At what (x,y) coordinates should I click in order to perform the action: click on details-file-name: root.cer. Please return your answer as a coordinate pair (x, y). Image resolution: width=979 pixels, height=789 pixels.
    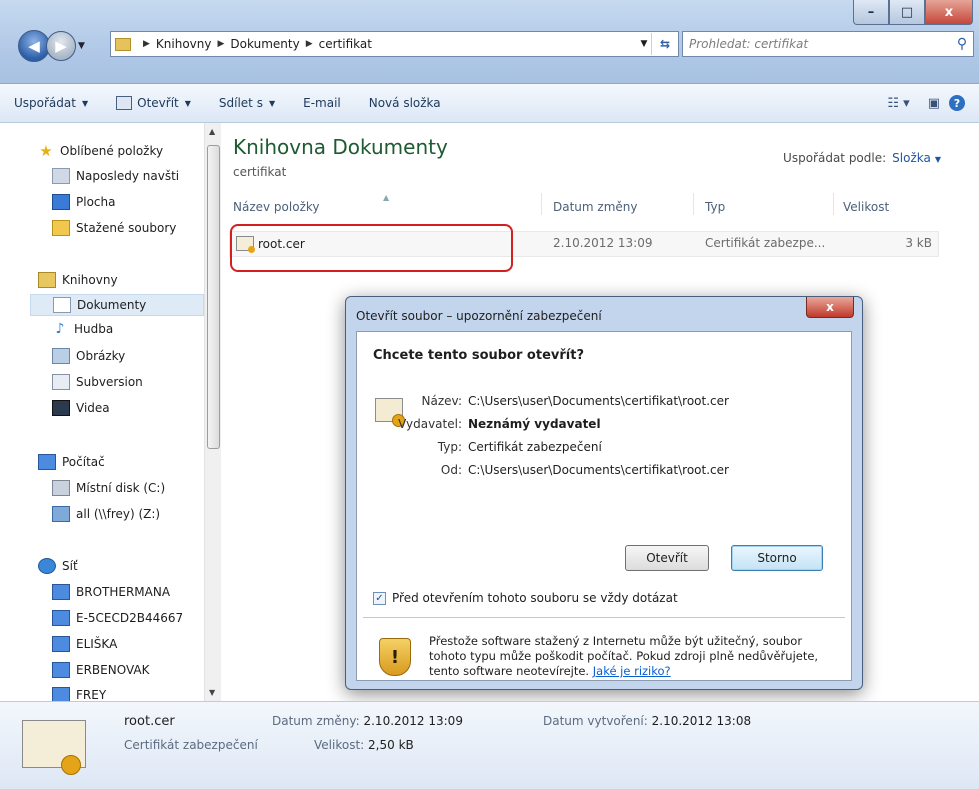
    Looking at the image, I should click on (149, 721).